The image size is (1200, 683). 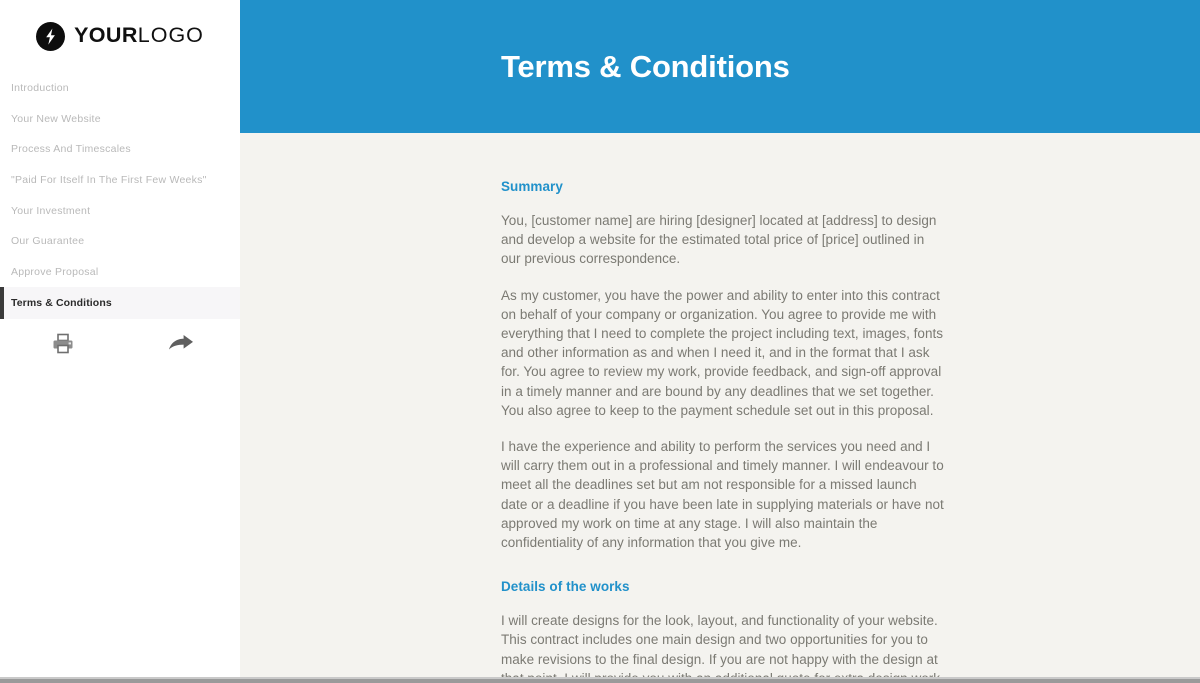 What do you see at coordinates (56, 118) in the screenshot?
I see `sidebar-item-label: Your New Website` at bounding box center [56, 118].